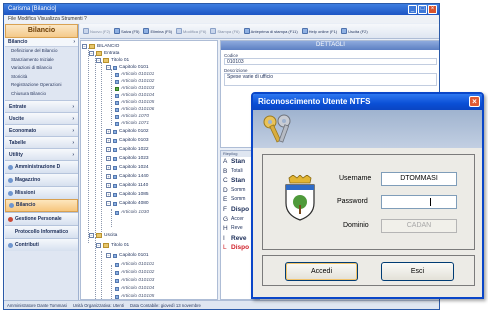  Describe the element at coordinates (41, 192) in the screenshot. I see `nav-missioni: Missioni` at that location.